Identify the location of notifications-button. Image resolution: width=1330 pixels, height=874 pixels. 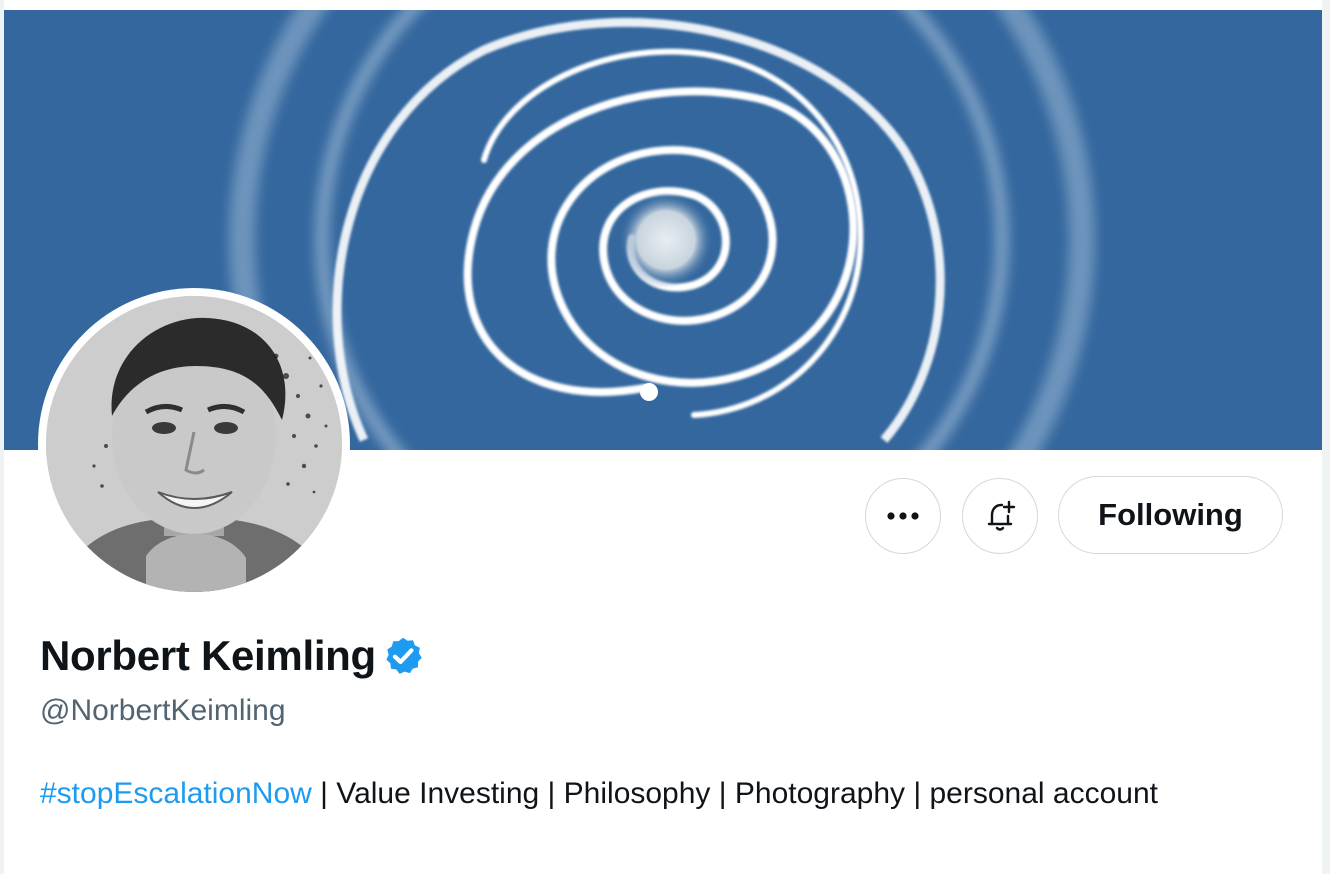
(1000, 516).